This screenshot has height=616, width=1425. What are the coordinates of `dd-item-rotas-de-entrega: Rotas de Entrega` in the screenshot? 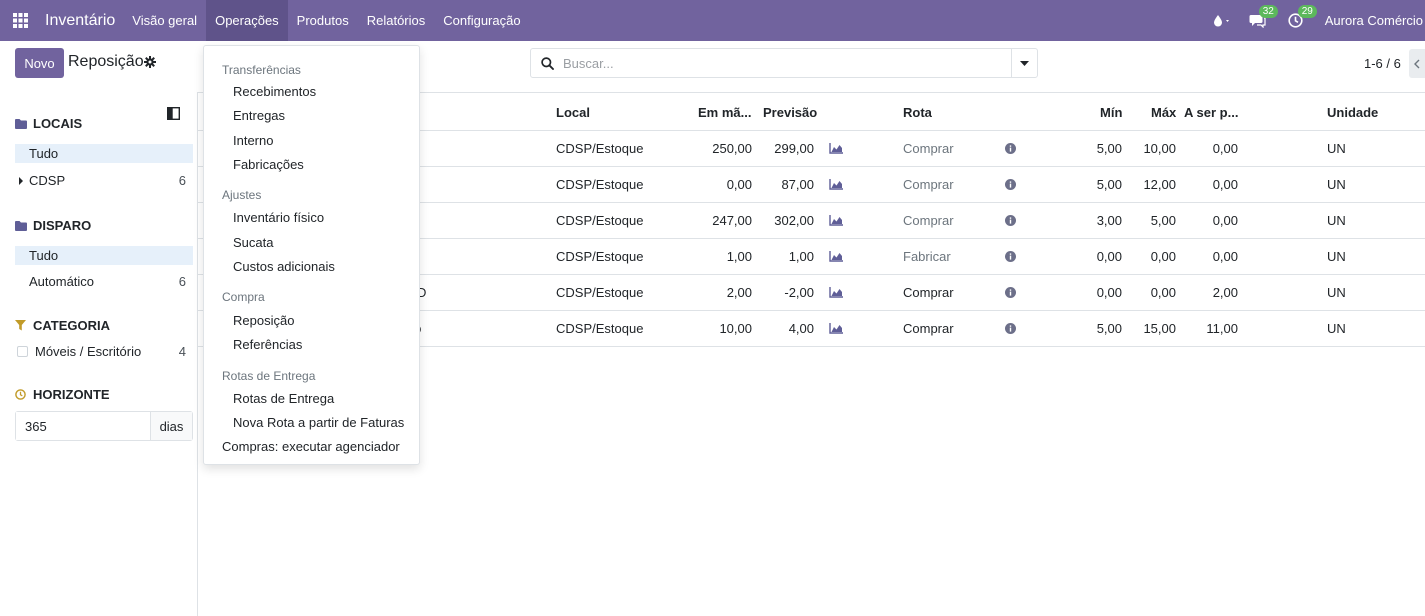 It's located at (283, 398).